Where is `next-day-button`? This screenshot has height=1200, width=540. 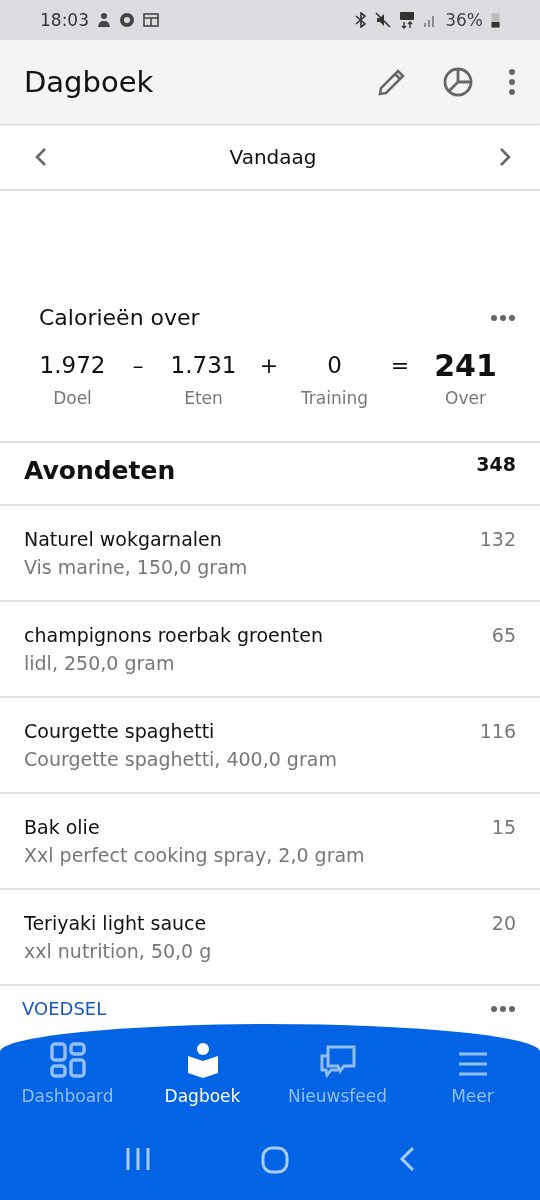
next-day-button is located at coordinates (505, 157).